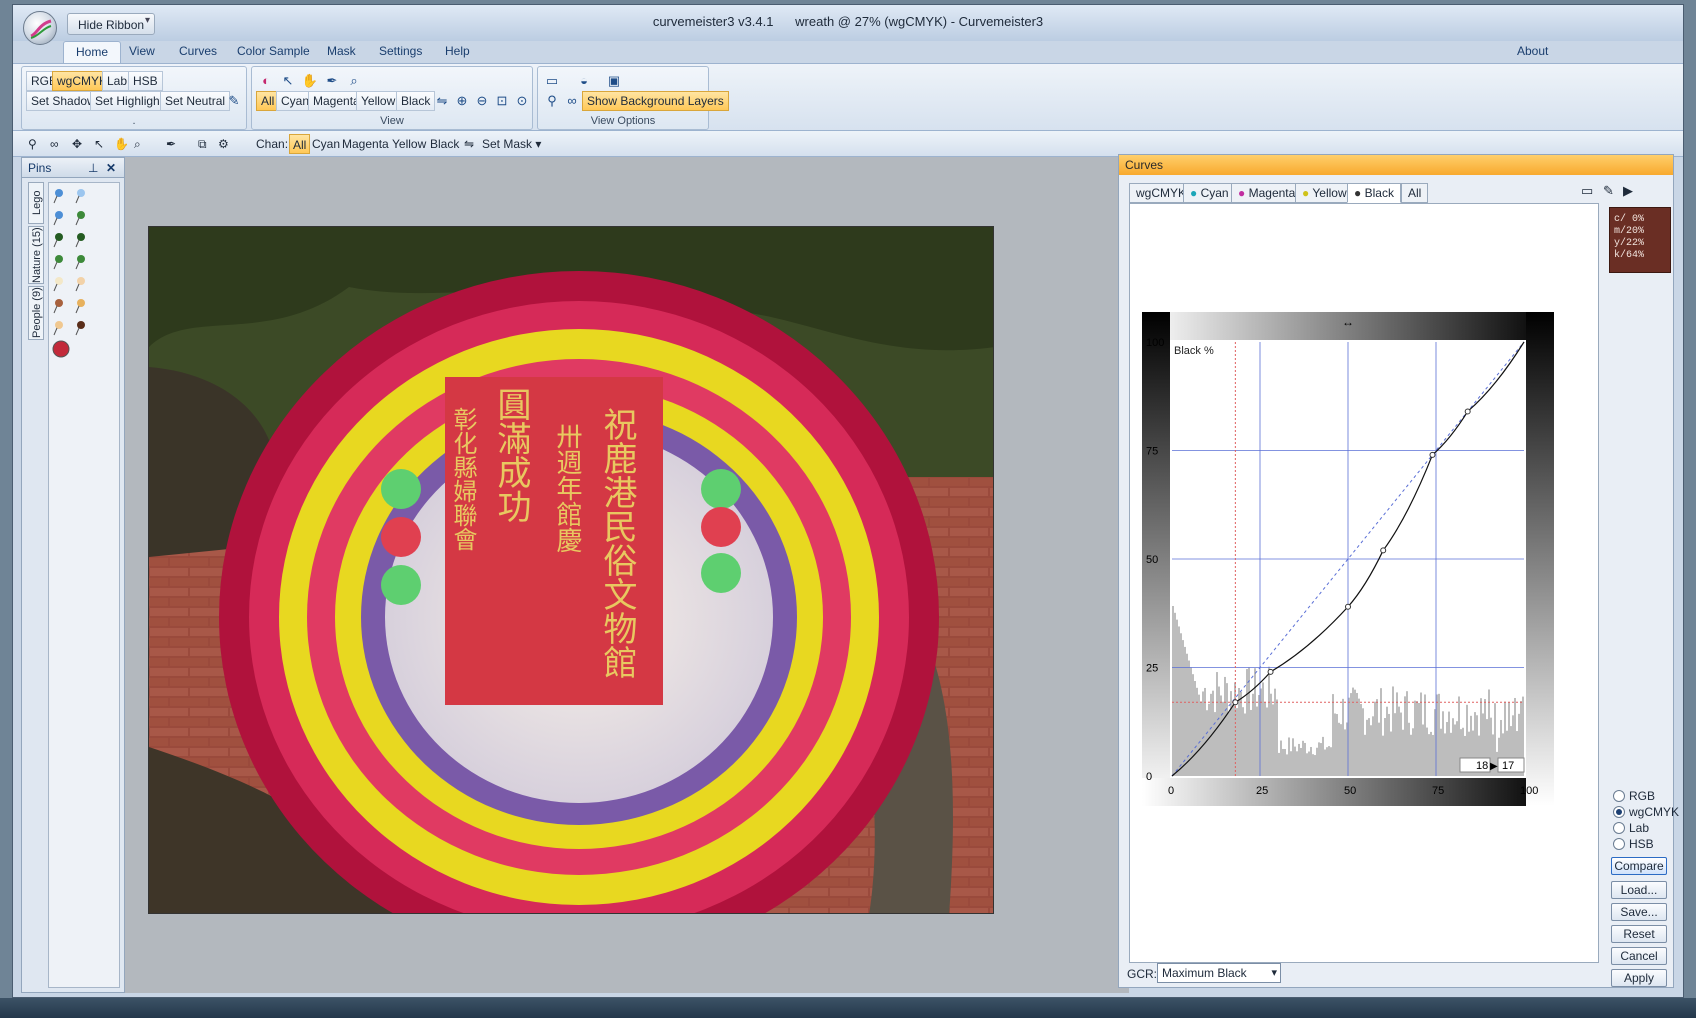 The image size is (1696, 1018). What do you see at coordinates (171, 144) in the screenshot?
I see `dropper-tool-icon: ✒` at bounding box center [171, 144].